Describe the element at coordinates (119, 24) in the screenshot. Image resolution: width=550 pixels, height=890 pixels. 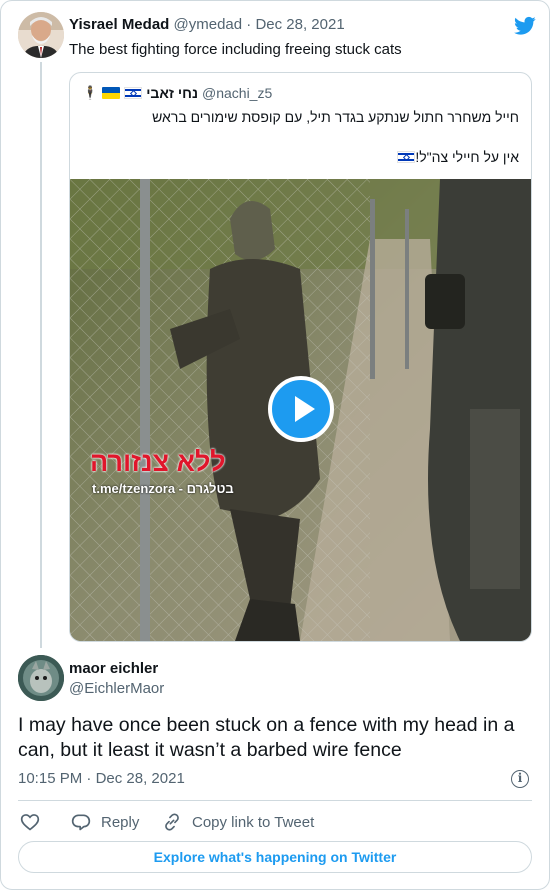
I see `author-name: Yisrael Medad` at that location.